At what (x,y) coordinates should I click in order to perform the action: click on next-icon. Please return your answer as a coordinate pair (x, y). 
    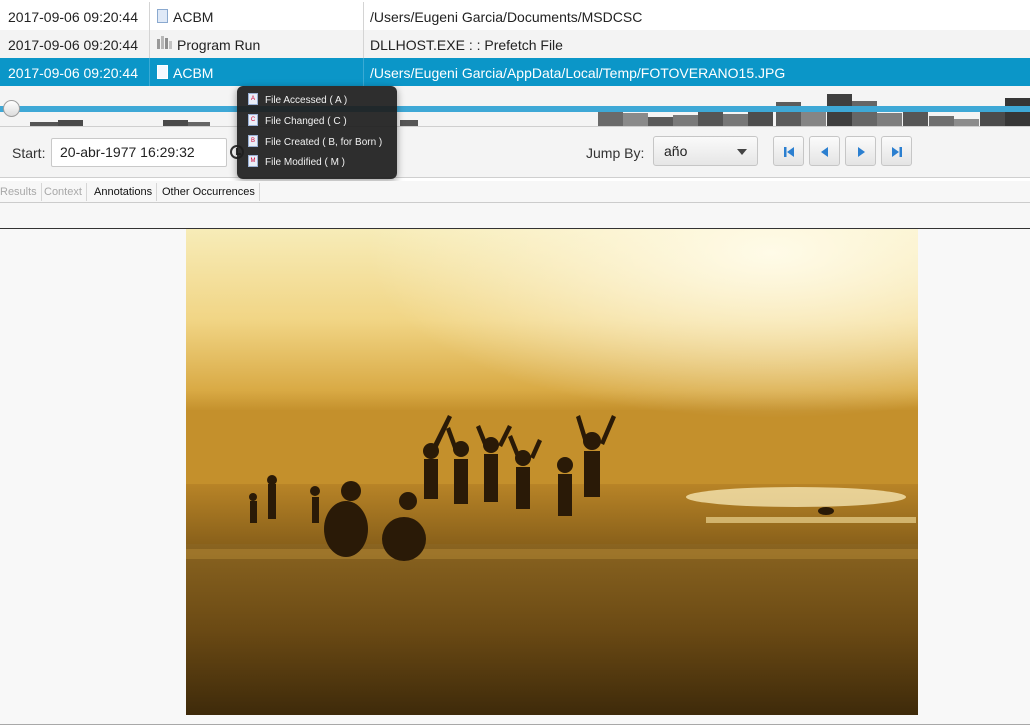
    Looking at the image, I should click on (861, 152).